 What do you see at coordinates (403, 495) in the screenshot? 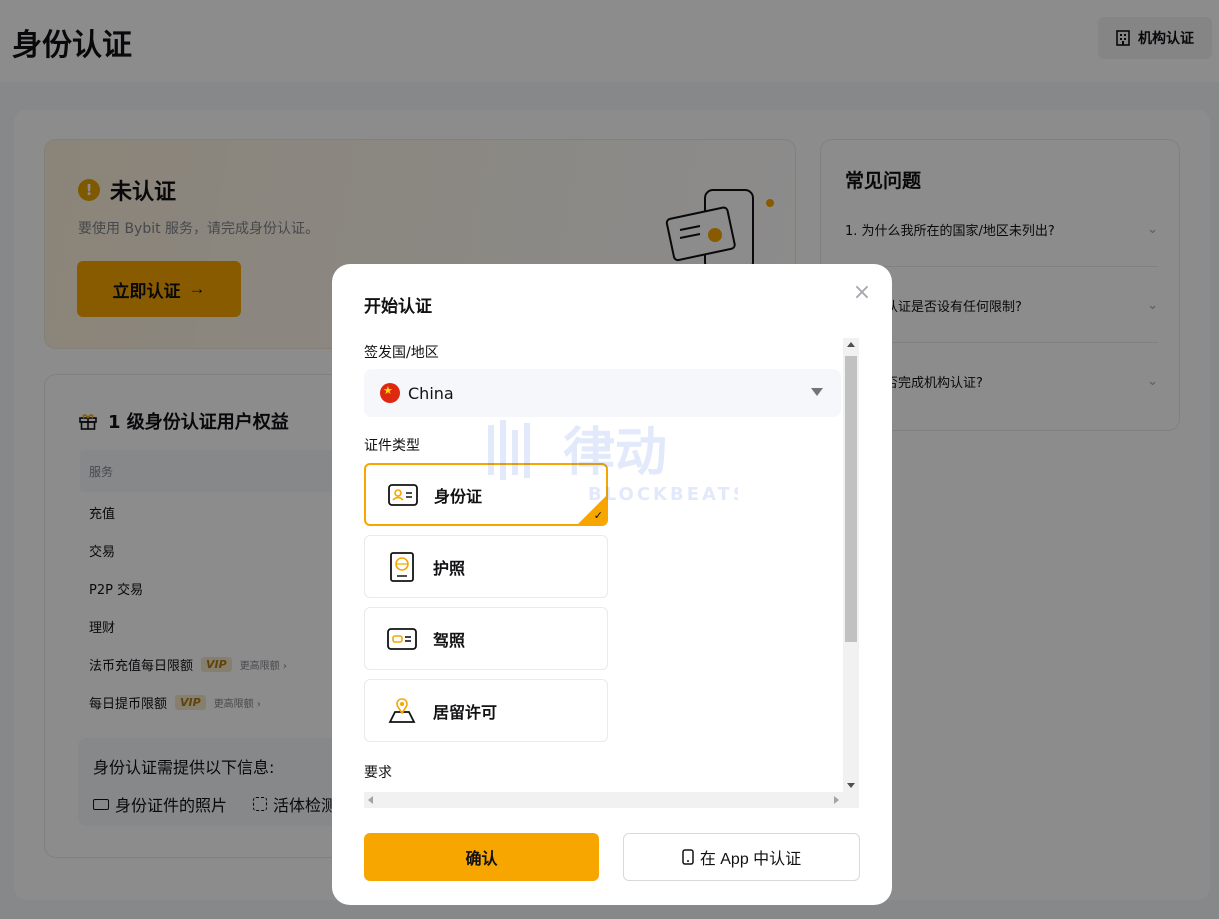
I see `id-card-icon` at bounding box center [403, 495].